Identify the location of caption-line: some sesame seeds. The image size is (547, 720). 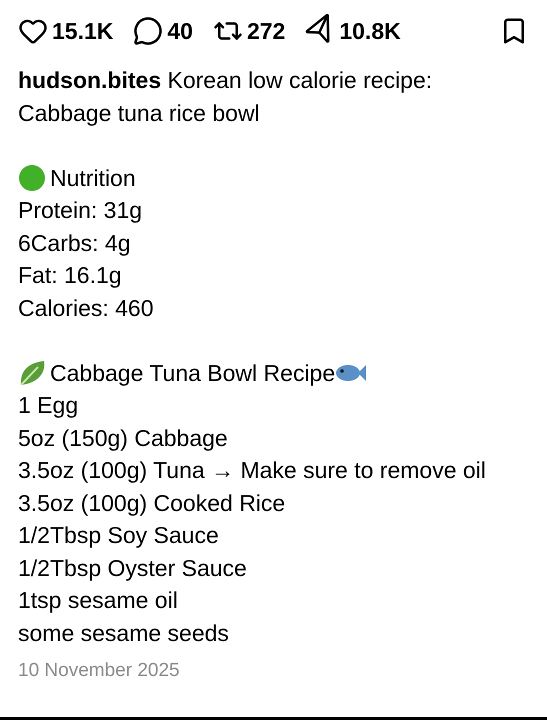
(124, 633).